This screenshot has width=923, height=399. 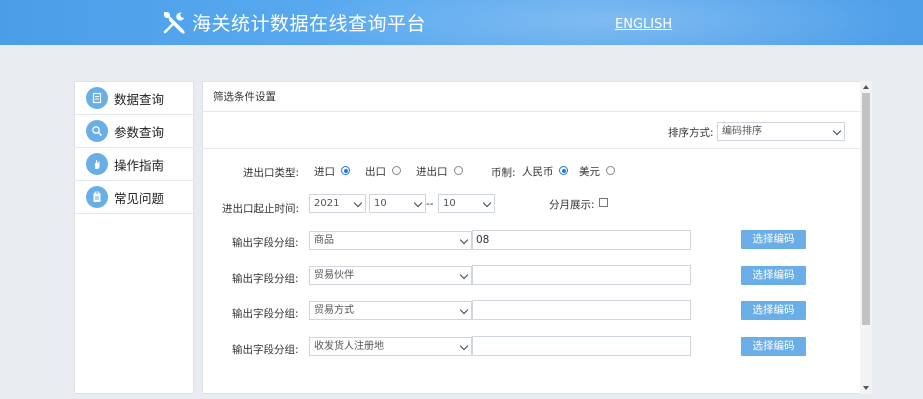 What do you see at coordinates (449, 203) in the screenshot?
I see `end-month-value: 10` at bounding box center [449, 203].